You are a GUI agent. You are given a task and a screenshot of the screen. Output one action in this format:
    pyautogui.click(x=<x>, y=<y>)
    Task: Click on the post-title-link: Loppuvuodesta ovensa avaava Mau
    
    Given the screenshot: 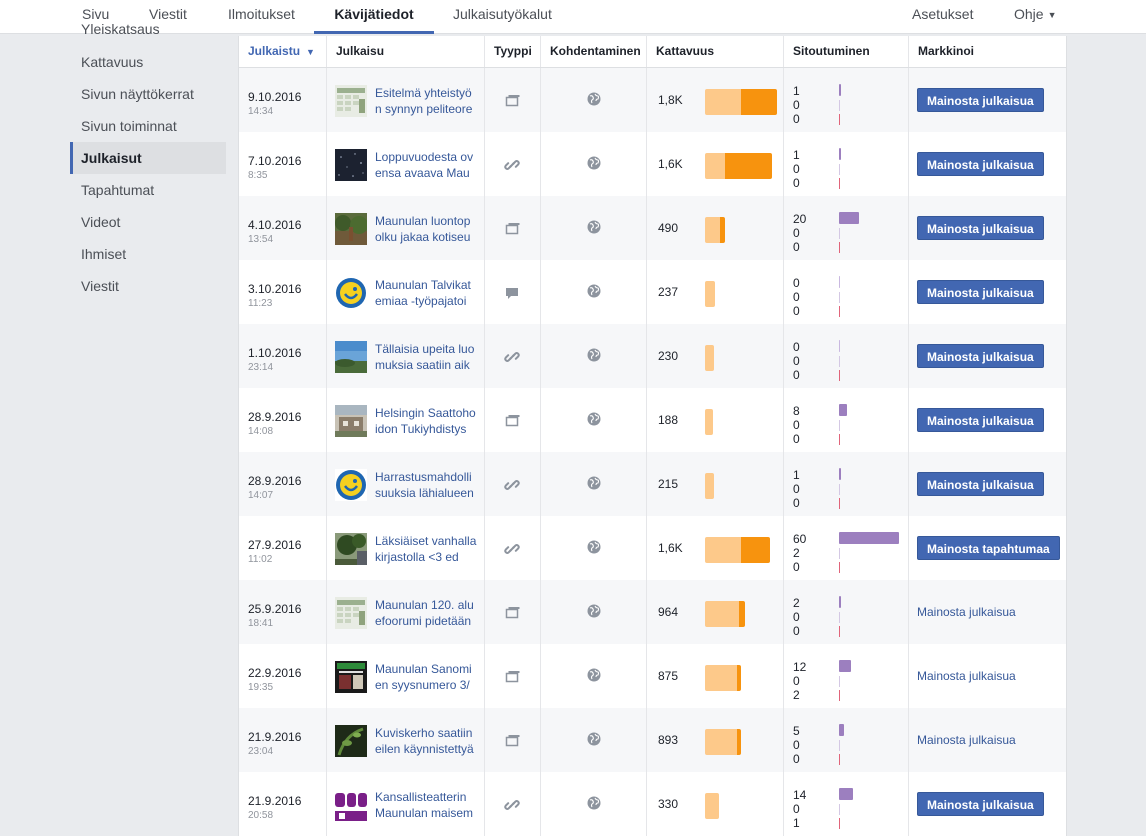 What is the action you would take?
    pyautogui.click(x=426, y=165)
    